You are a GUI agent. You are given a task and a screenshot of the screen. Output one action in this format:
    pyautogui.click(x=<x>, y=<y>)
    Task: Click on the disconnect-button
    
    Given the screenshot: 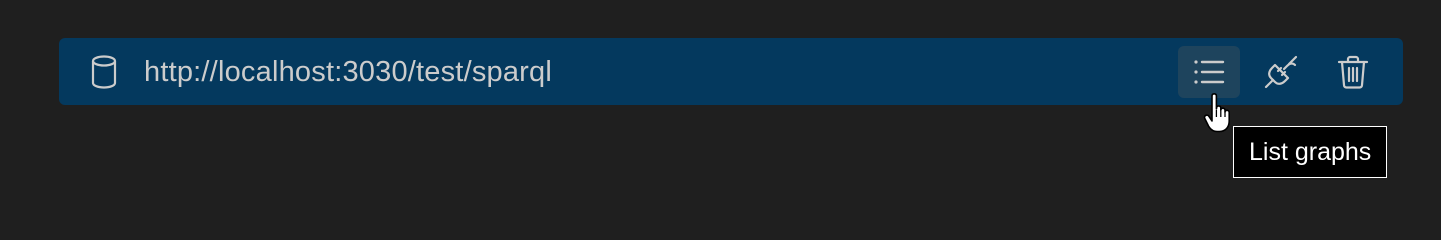 What is the action you would take?
    pyautogui.click(x=1281, y=72)
    